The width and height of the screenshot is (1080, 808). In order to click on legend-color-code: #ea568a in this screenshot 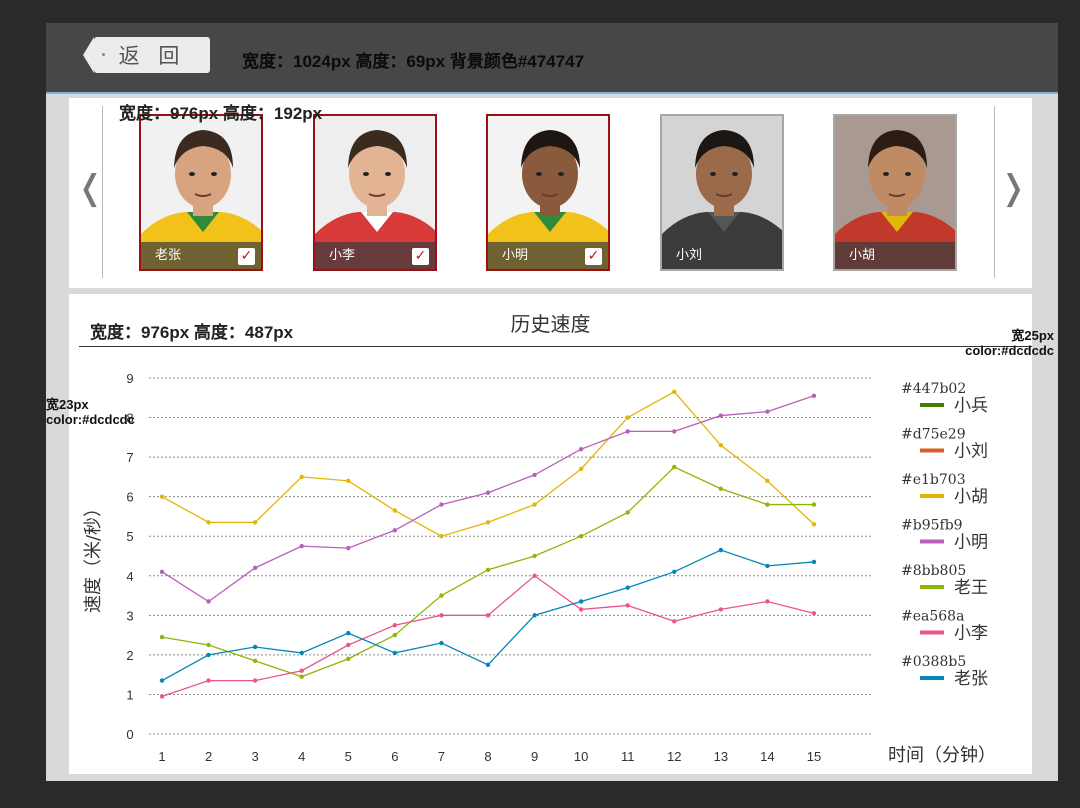, I will do `click(932, 617)`.